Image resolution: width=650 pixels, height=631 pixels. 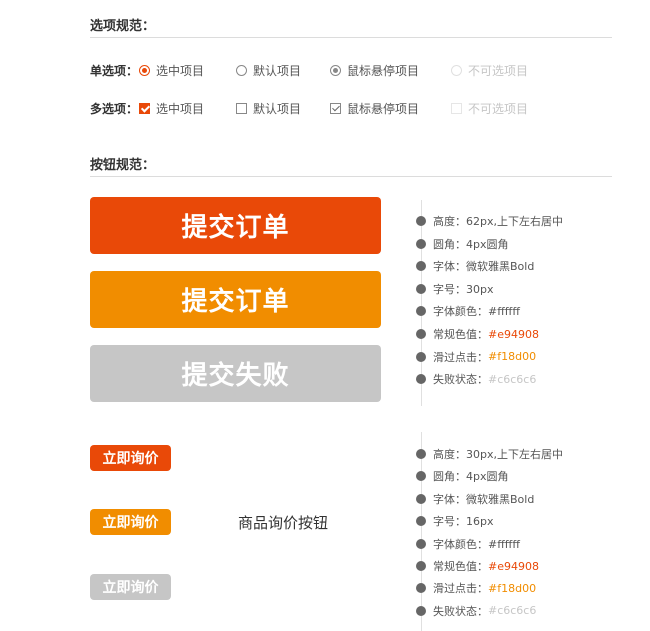 I want to click on radio-option-label: 不可选项目, so click(x=498, y=71).